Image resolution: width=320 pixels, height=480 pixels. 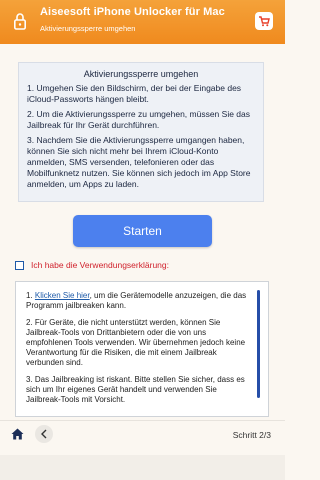 I want to click on home-button, so click(x=17, y=434).